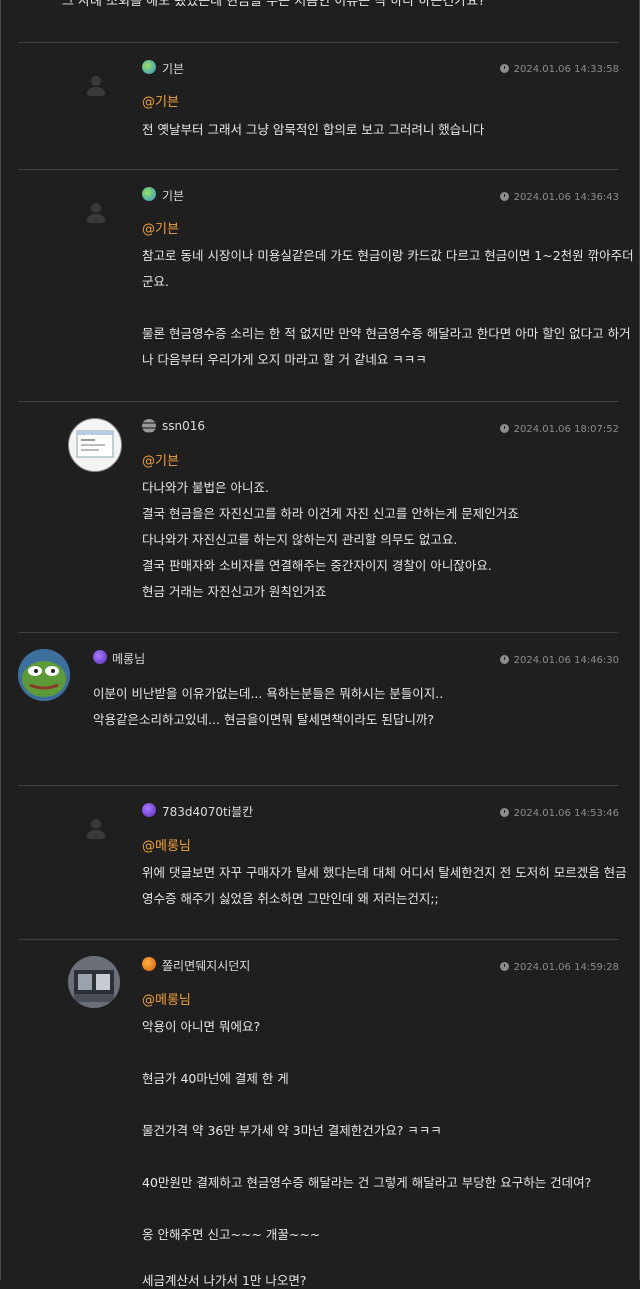  Describe the element at coordinates (207, 811) in the screenshot. I see `nickname: 783d4070ti블칸` at that location.